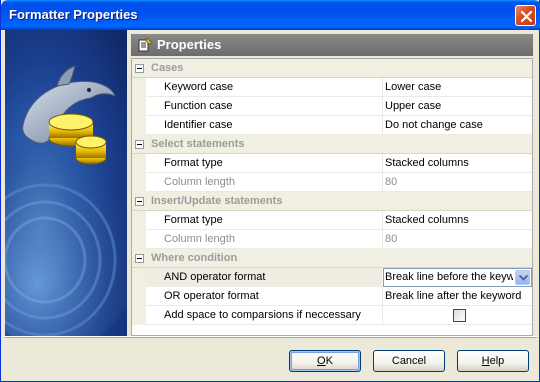 The height and width of the screenshot is (382, 540). I want to click on property-row-select-column-length: Column length 80, so click(332, 182).